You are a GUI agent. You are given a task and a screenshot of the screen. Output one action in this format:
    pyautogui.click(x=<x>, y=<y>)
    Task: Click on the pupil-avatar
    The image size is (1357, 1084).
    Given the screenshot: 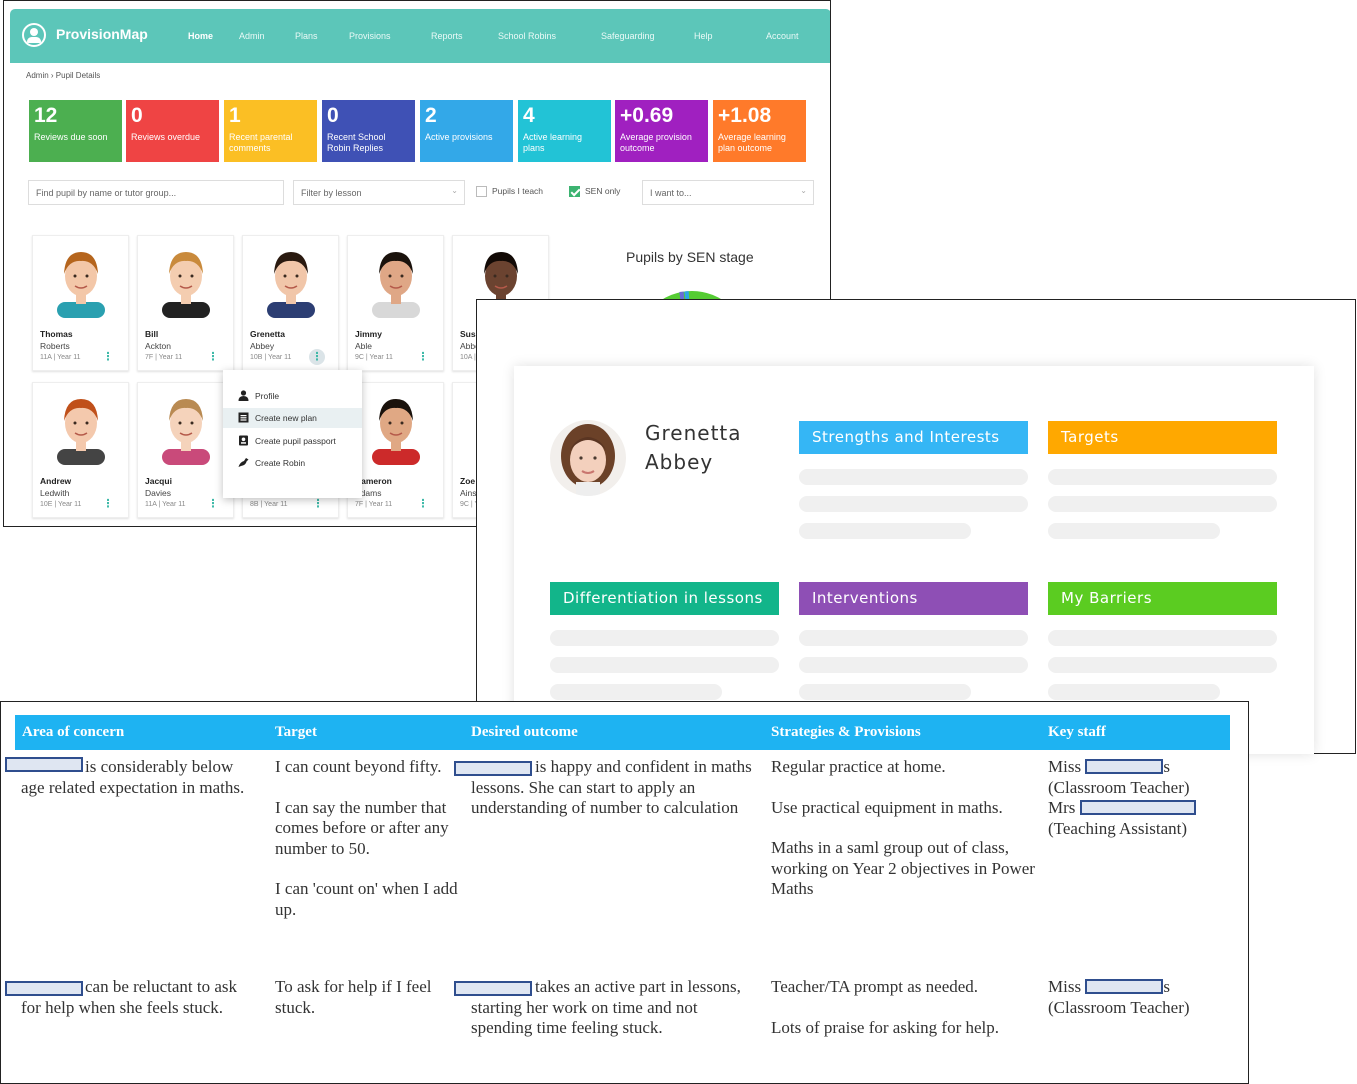 What is the action you would take?
    pyautogui.click(x=588, y=458)
    